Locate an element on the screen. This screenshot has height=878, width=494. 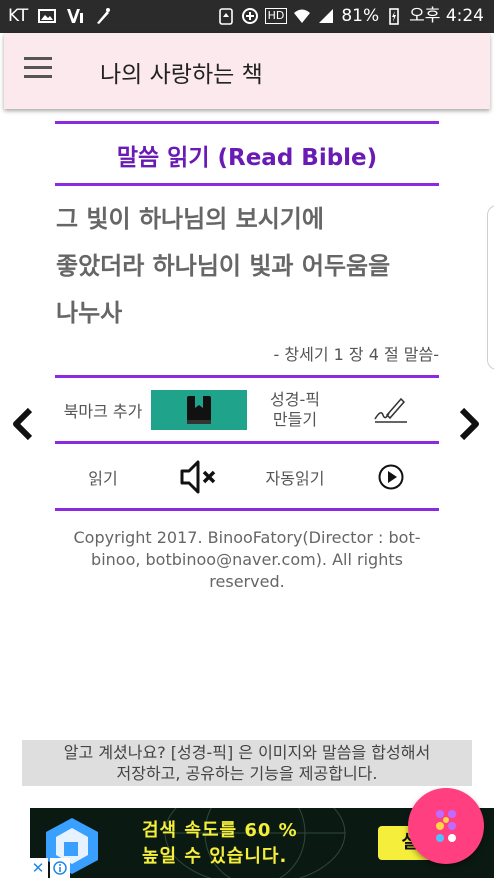
action-row-bookmark: 북마크 추가 성경-픽 만들기 is located at coordinates (247, 410).